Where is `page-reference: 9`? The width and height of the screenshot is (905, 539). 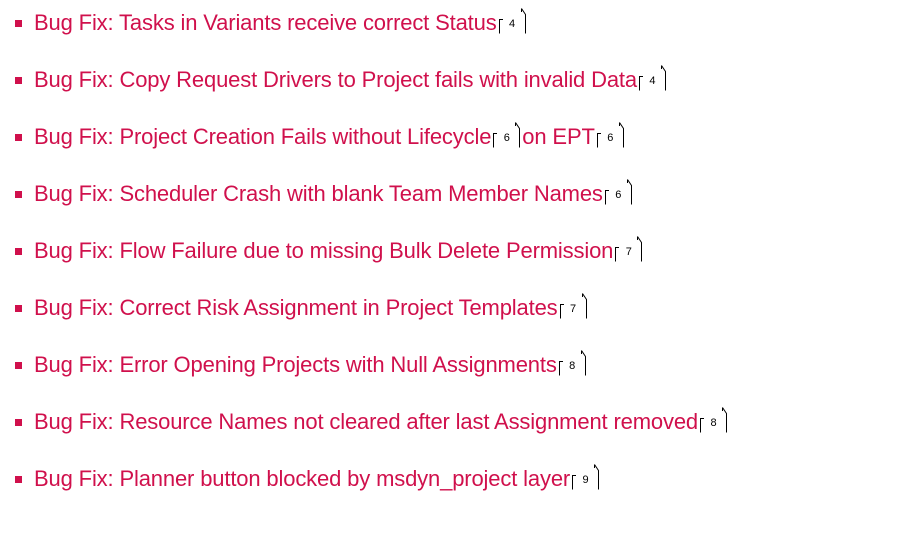 page-reference: 9 is located at coordinates (586, 477).